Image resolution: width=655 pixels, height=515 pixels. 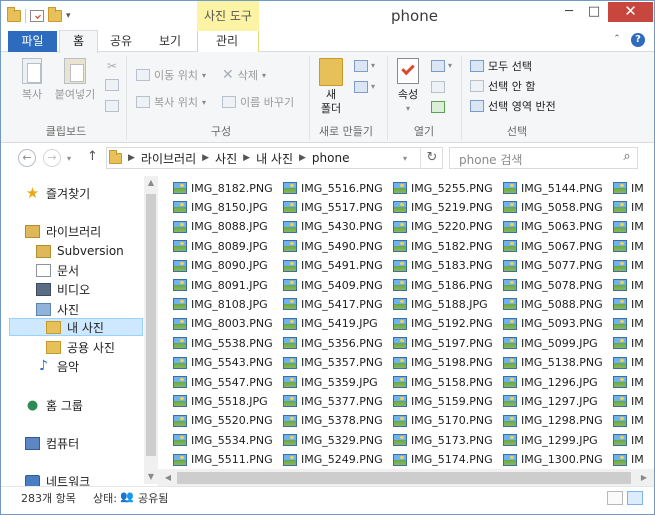 I want to click on file-item: IMG_5219.PNG, so click(x=443, y=207).